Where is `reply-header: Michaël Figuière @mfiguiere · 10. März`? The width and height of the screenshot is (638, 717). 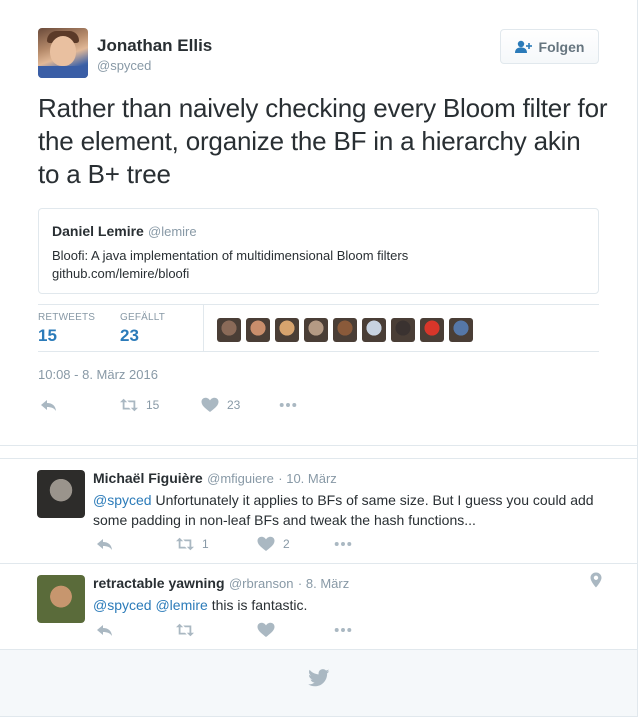
reply-header: Michaël Figuière @mfiguiere · 10. März is located at coordinates (215, 479).